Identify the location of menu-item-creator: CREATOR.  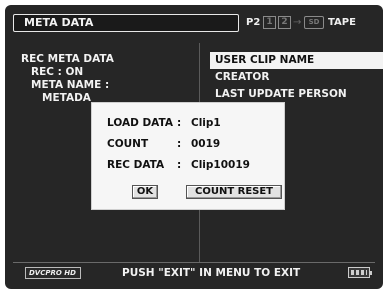
(296, 77).